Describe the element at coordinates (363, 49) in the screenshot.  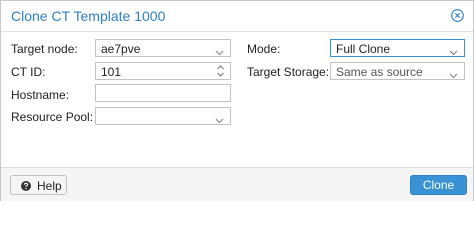
I see `mode-value: Full Clone` at that location.